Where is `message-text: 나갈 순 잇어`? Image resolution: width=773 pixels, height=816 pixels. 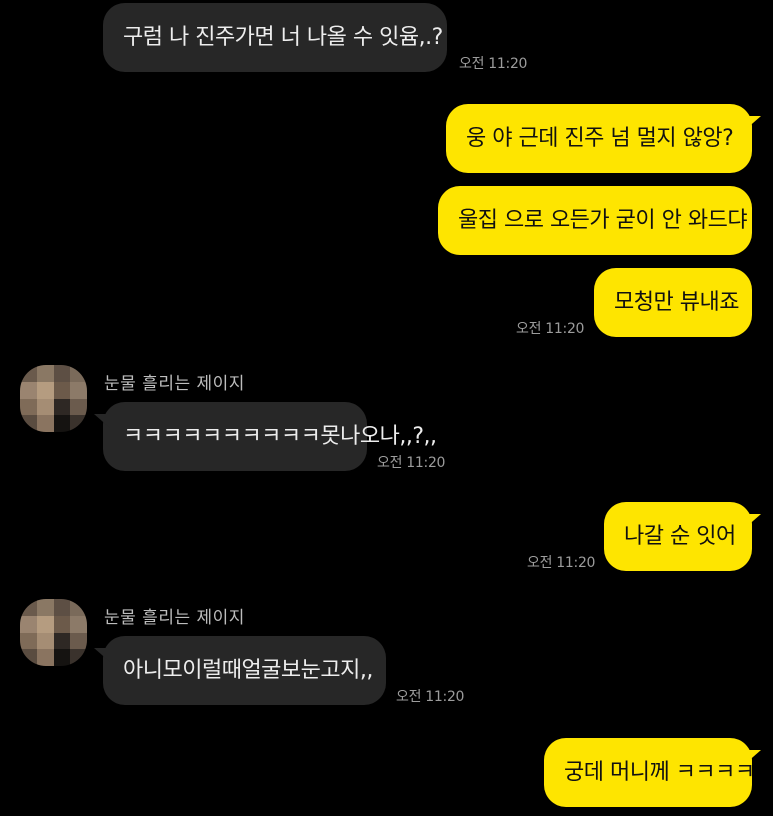 message-text: 나갈 순 잇어 is located at coordinates (680, 536).